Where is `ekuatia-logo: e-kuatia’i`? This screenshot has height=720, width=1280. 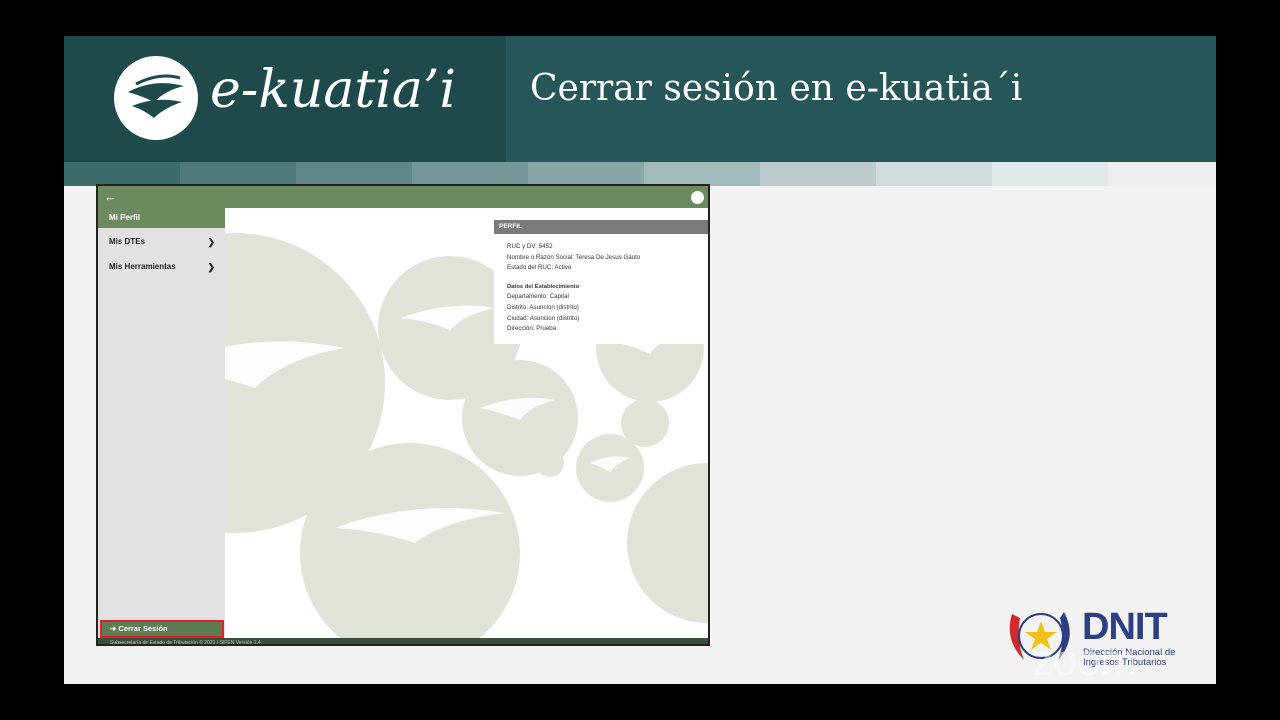 ekuatia-logo: e-kuatia’i is located at coordinates (285, 99).